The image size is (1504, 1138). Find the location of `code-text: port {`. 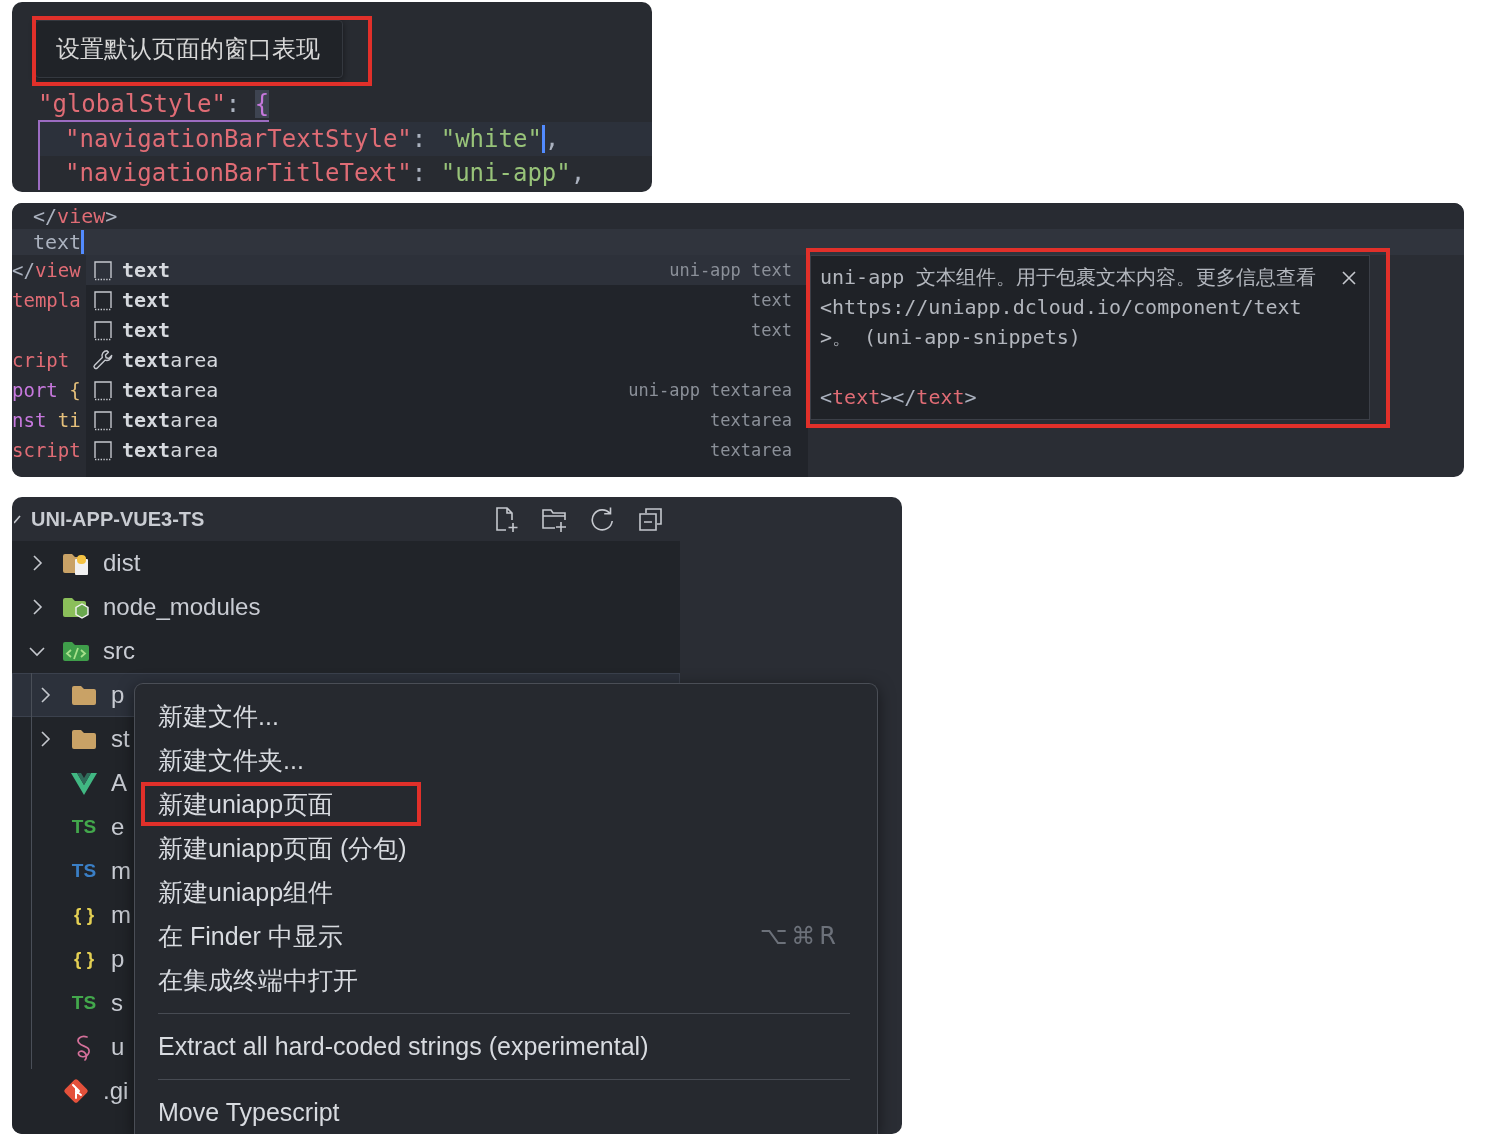

code-text: port { is located at coordinates (46, 390).